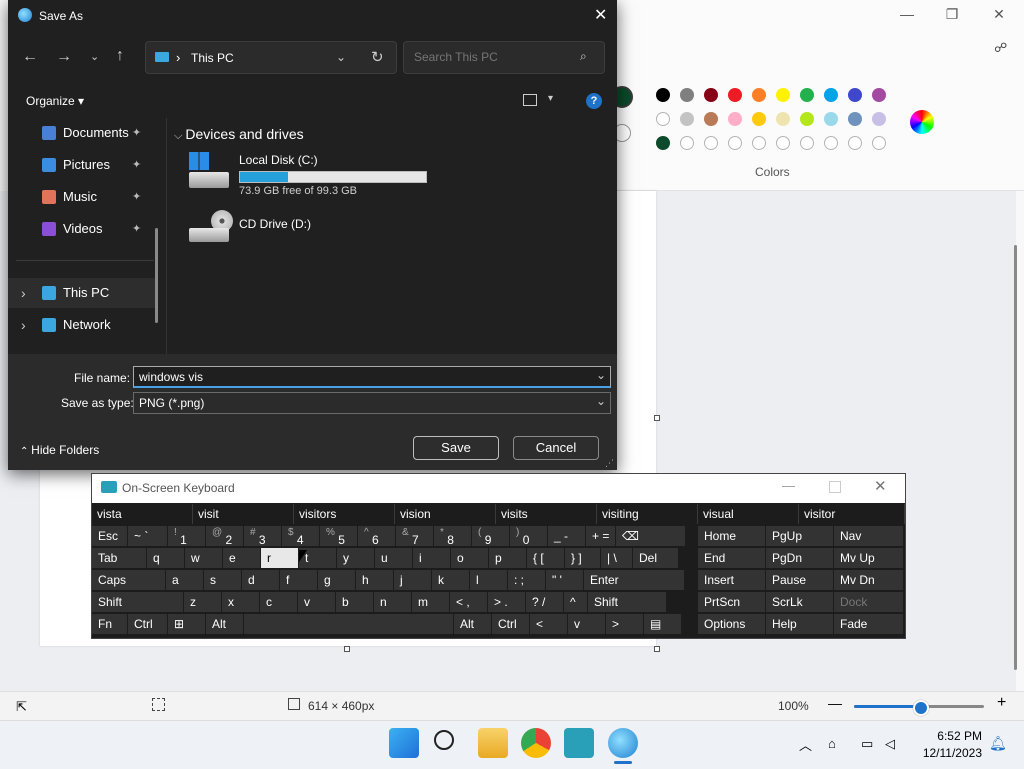 This screenshot has height=769, width=1024. What do you see at coordinates (311, 228) in the screenshot?
I see `drive-item-d: CD Drive (D:)` at bounding box center [311, 228].